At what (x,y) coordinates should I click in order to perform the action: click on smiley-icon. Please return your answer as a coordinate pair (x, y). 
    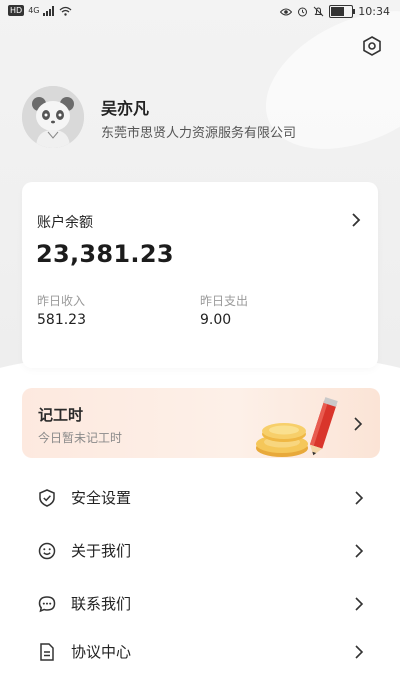
    Looking at the image, I should click on (47, 551).